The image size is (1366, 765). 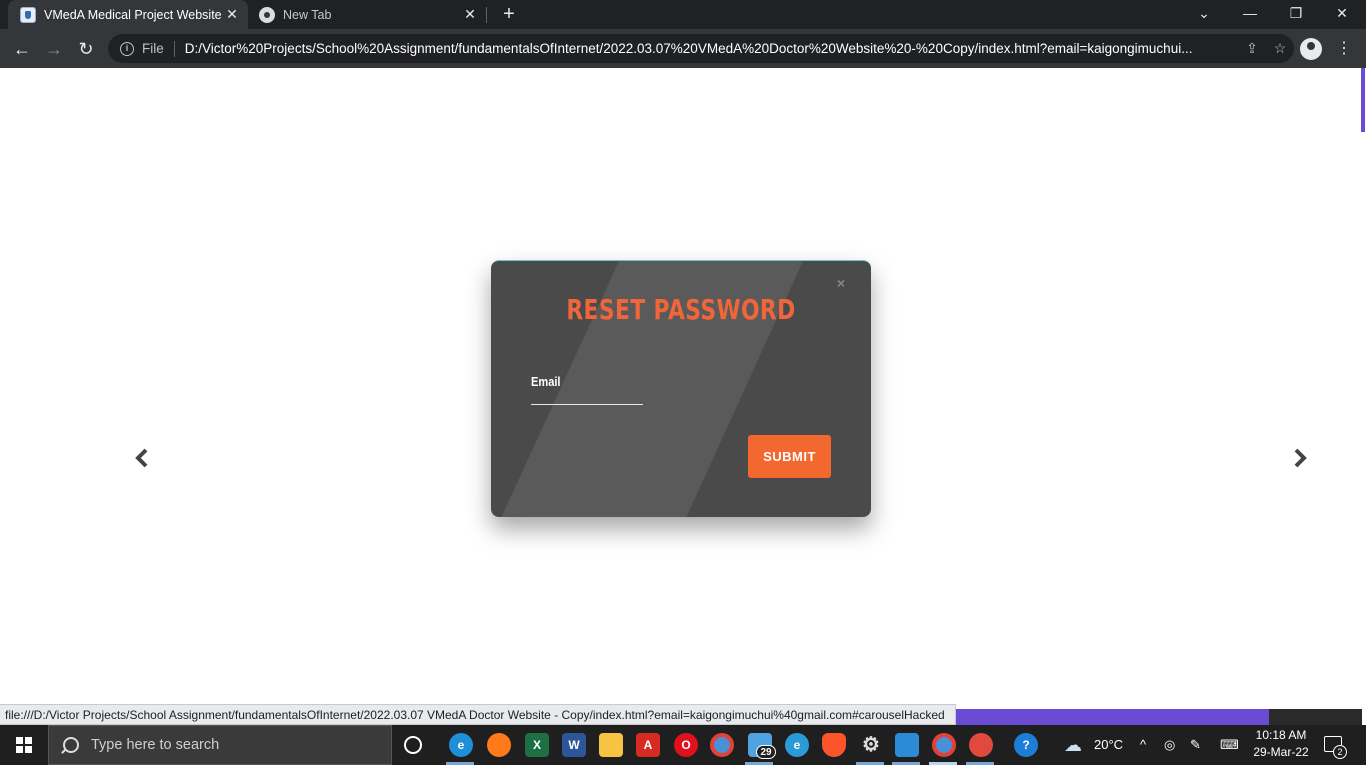 I want to click on reset-password-modal: × RESET PASSWORD Email SUBMIT, so click(x=681, y=388).